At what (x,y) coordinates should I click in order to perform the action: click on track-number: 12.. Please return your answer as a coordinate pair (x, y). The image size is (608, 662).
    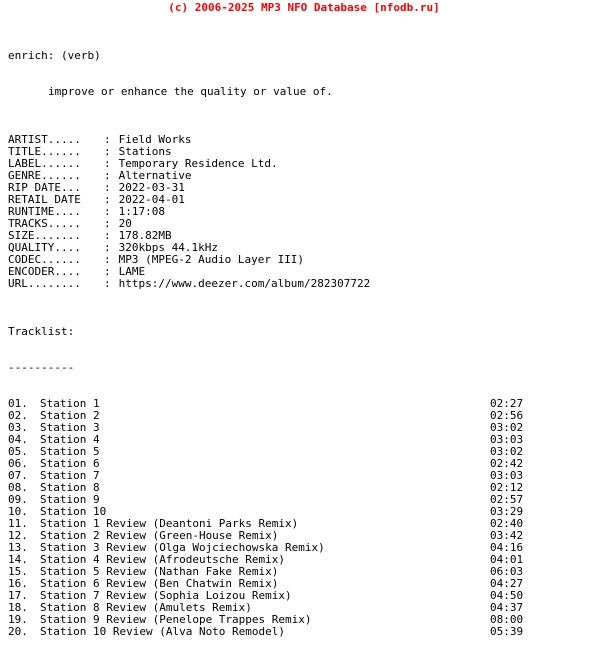
    Looking at the image, I should click on (18, 535).